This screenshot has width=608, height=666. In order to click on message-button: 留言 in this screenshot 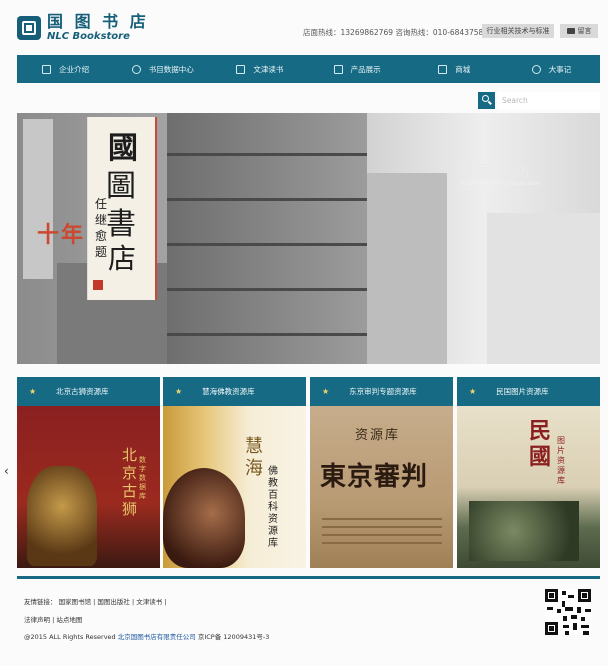, I will do `click(579, 31)`.